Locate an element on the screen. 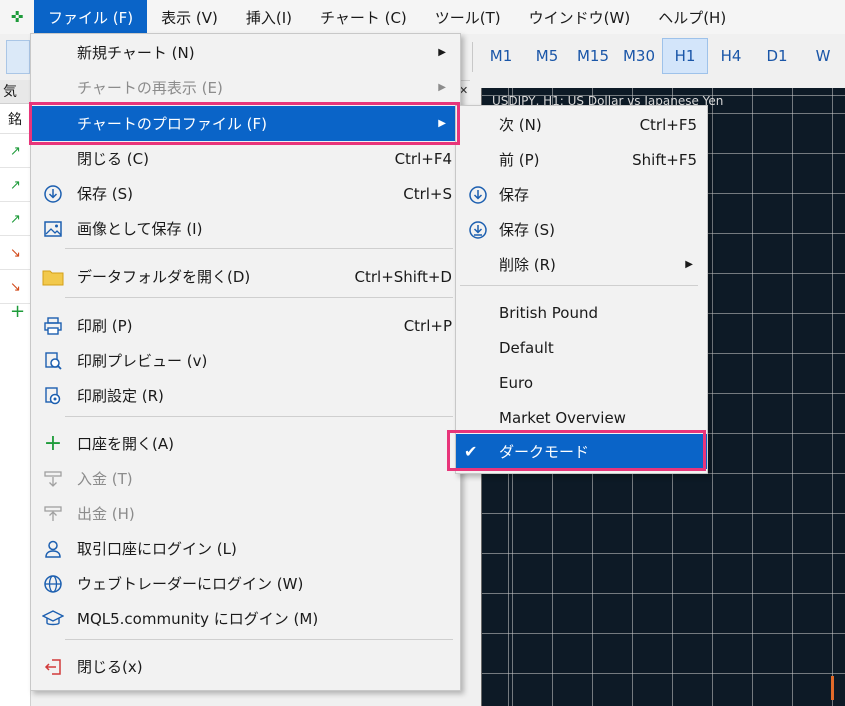 Image resolution: width=845 pixels, height=706 pixels. menu-item-label: 新規チャート (N) is located at coordinates (136, 53).